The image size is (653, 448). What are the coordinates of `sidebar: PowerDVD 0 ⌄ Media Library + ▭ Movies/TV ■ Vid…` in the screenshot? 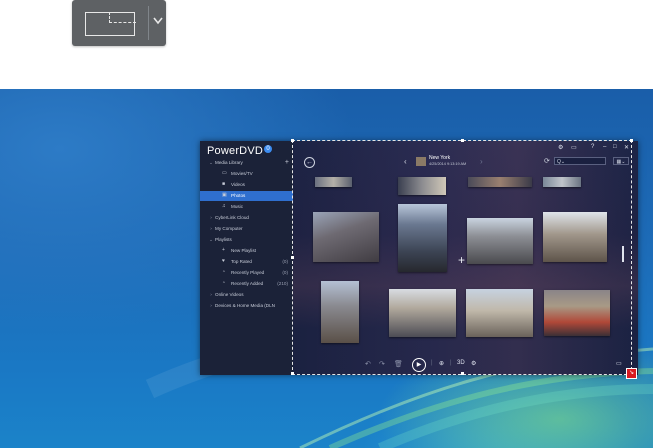 It's located at (246, 258).